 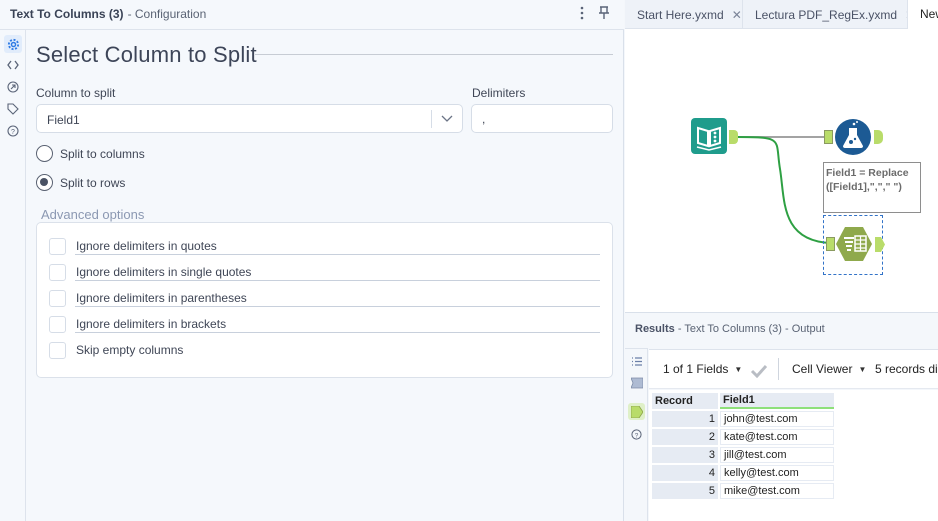 What do you see at coordinates (777, 419) in the screenshot?
I see `field1-cell: john@test.com` at bounding box center [777, 419].